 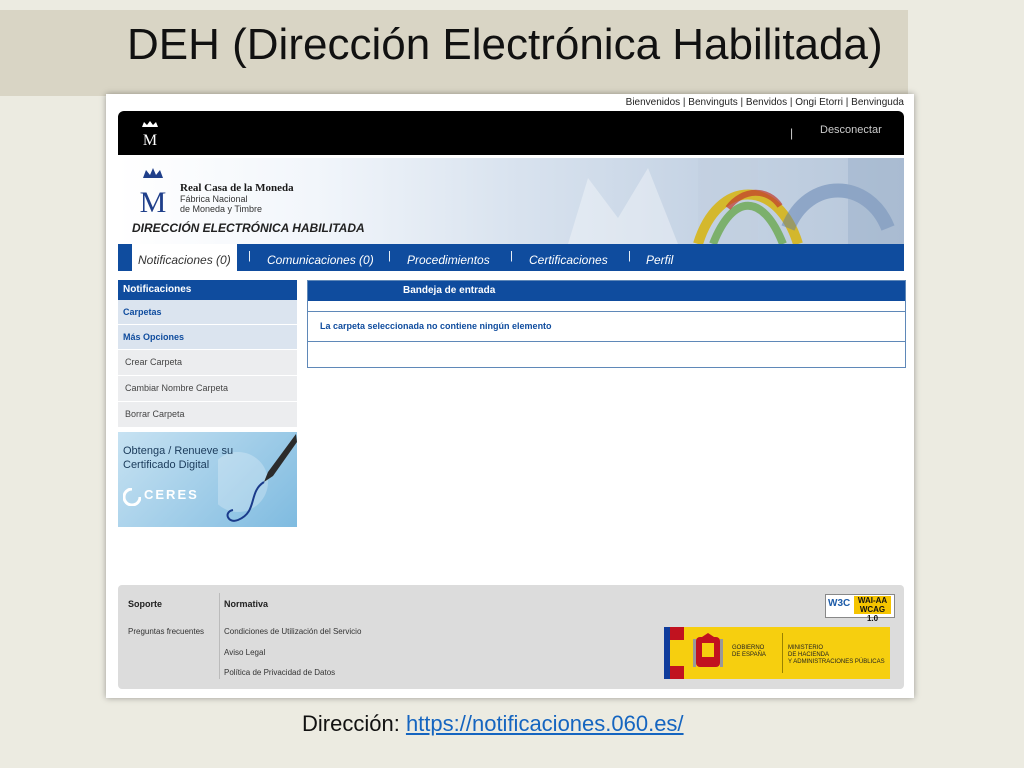 I want to click on footer-faq-link: Preguntas frecuentes, so click(x=166, y=631).